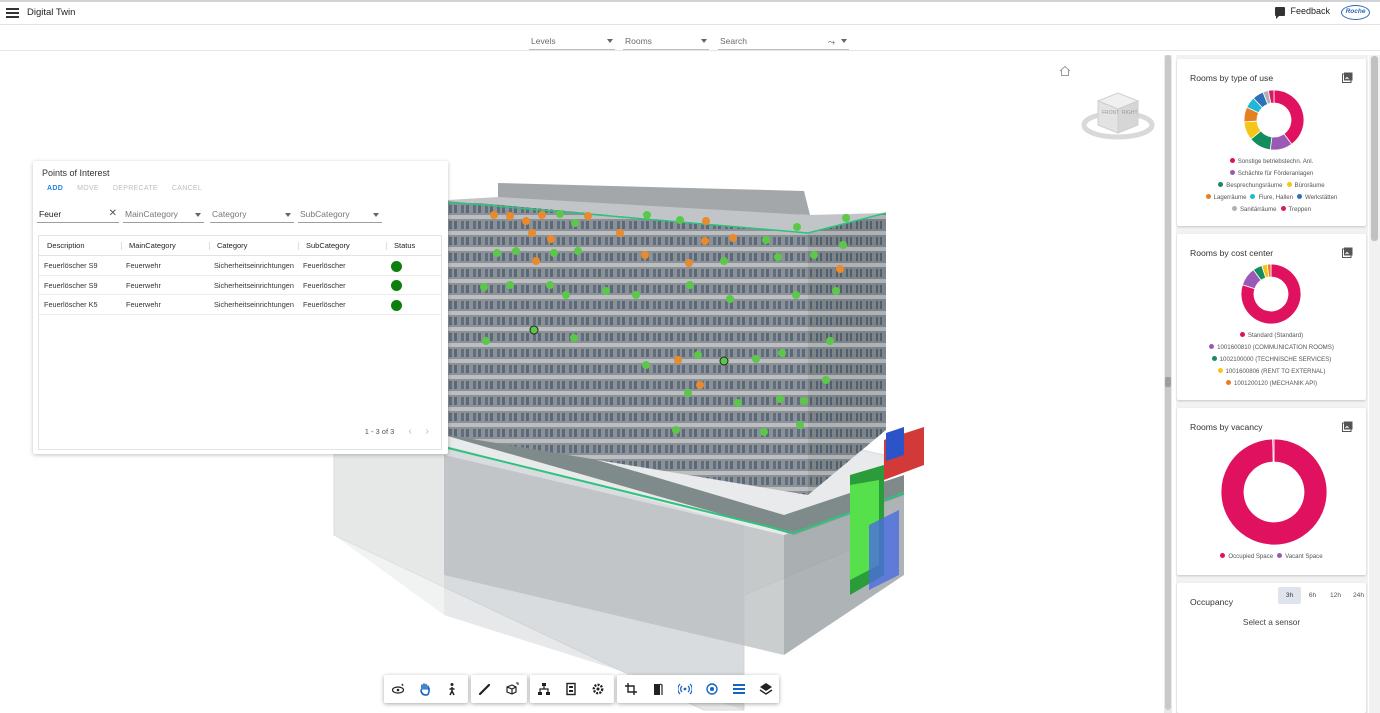  What do you see at coordinates (711, 689) in the screenshot?
I see `poi-button` at bounding box center [711, 689].